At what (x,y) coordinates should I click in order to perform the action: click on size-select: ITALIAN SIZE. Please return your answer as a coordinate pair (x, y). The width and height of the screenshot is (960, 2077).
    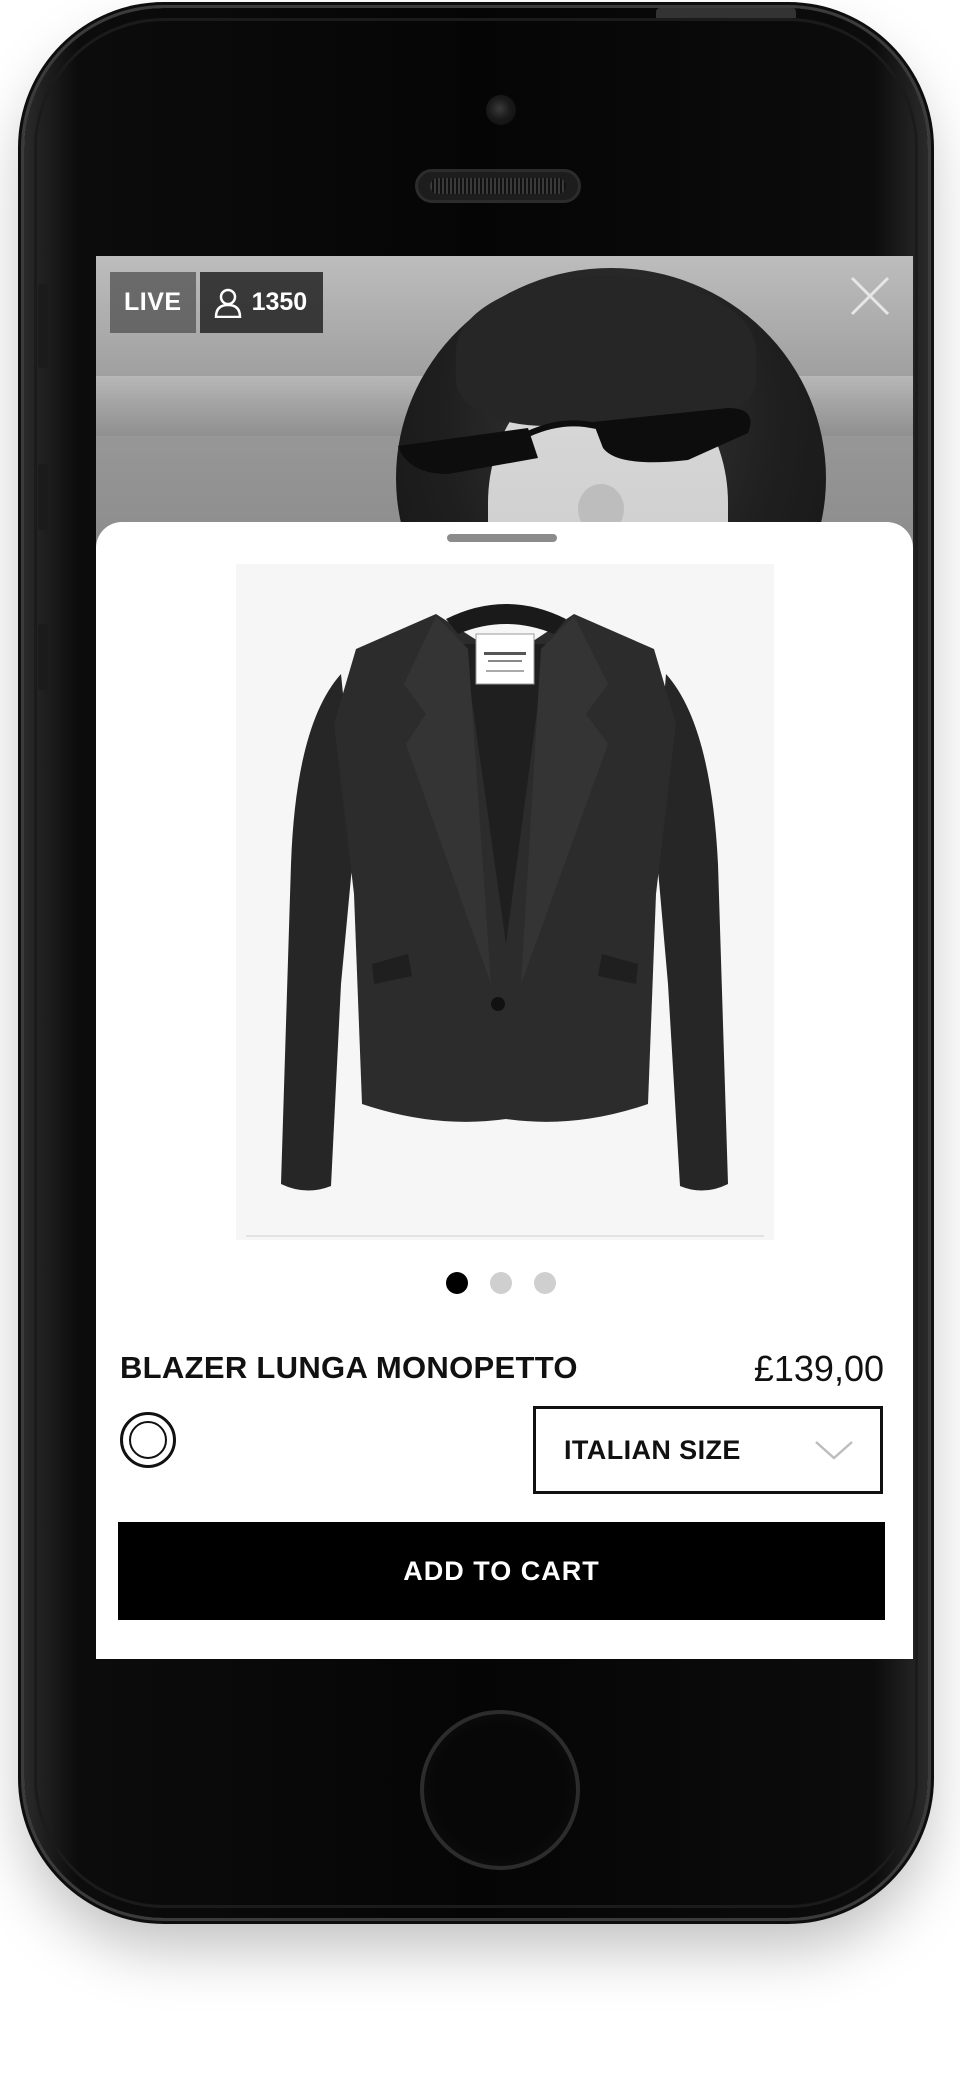
    Looking at the image, I should click on (708, 1450).